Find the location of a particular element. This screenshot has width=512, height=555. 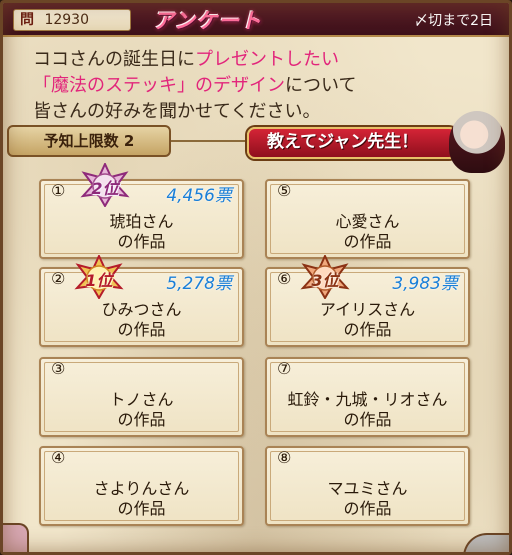

option-number: ④ is located at coordinates (58, 457).